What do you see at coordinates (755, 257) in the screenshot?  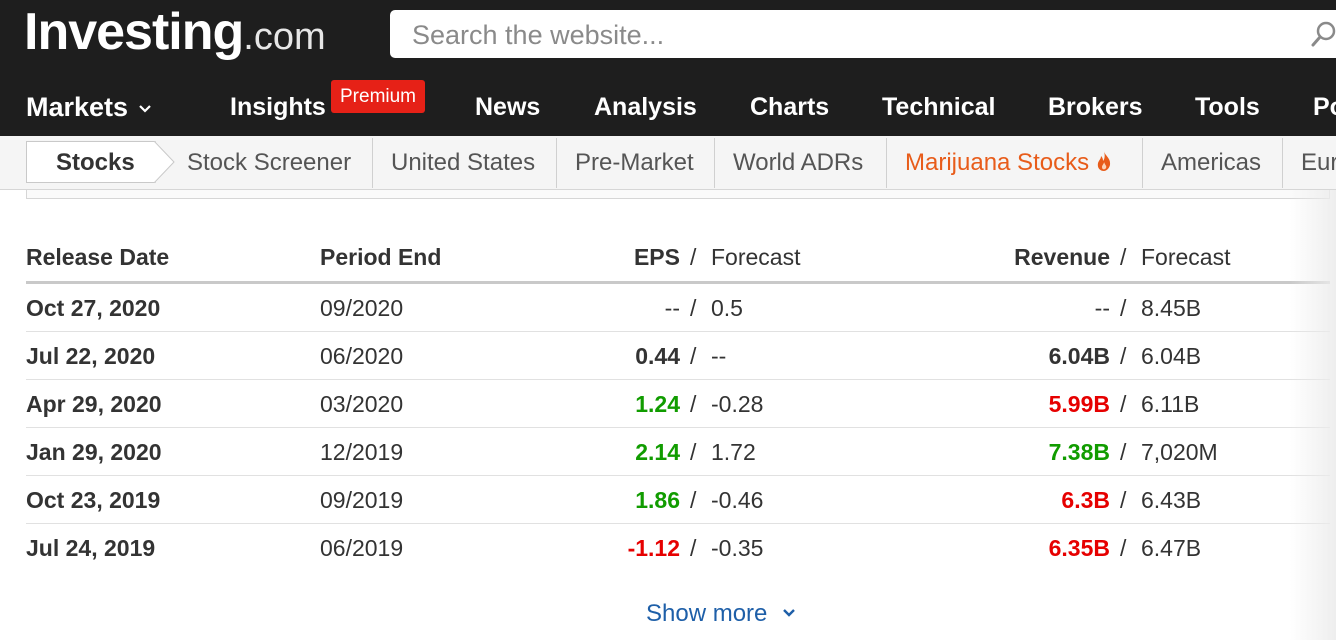 I see `header-eps-forecast: Forecast` at bounding box center [755, 257].